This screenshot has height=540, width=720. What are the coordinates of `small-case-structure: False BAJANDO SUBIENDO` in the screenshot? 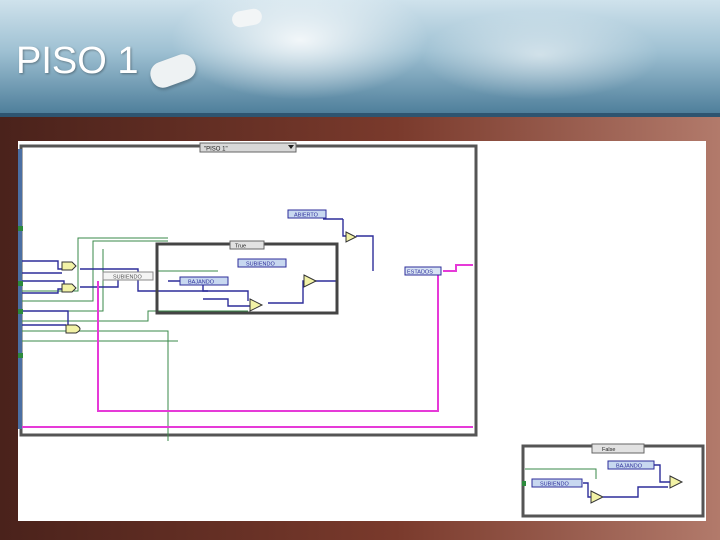 It's located at (613, 480).